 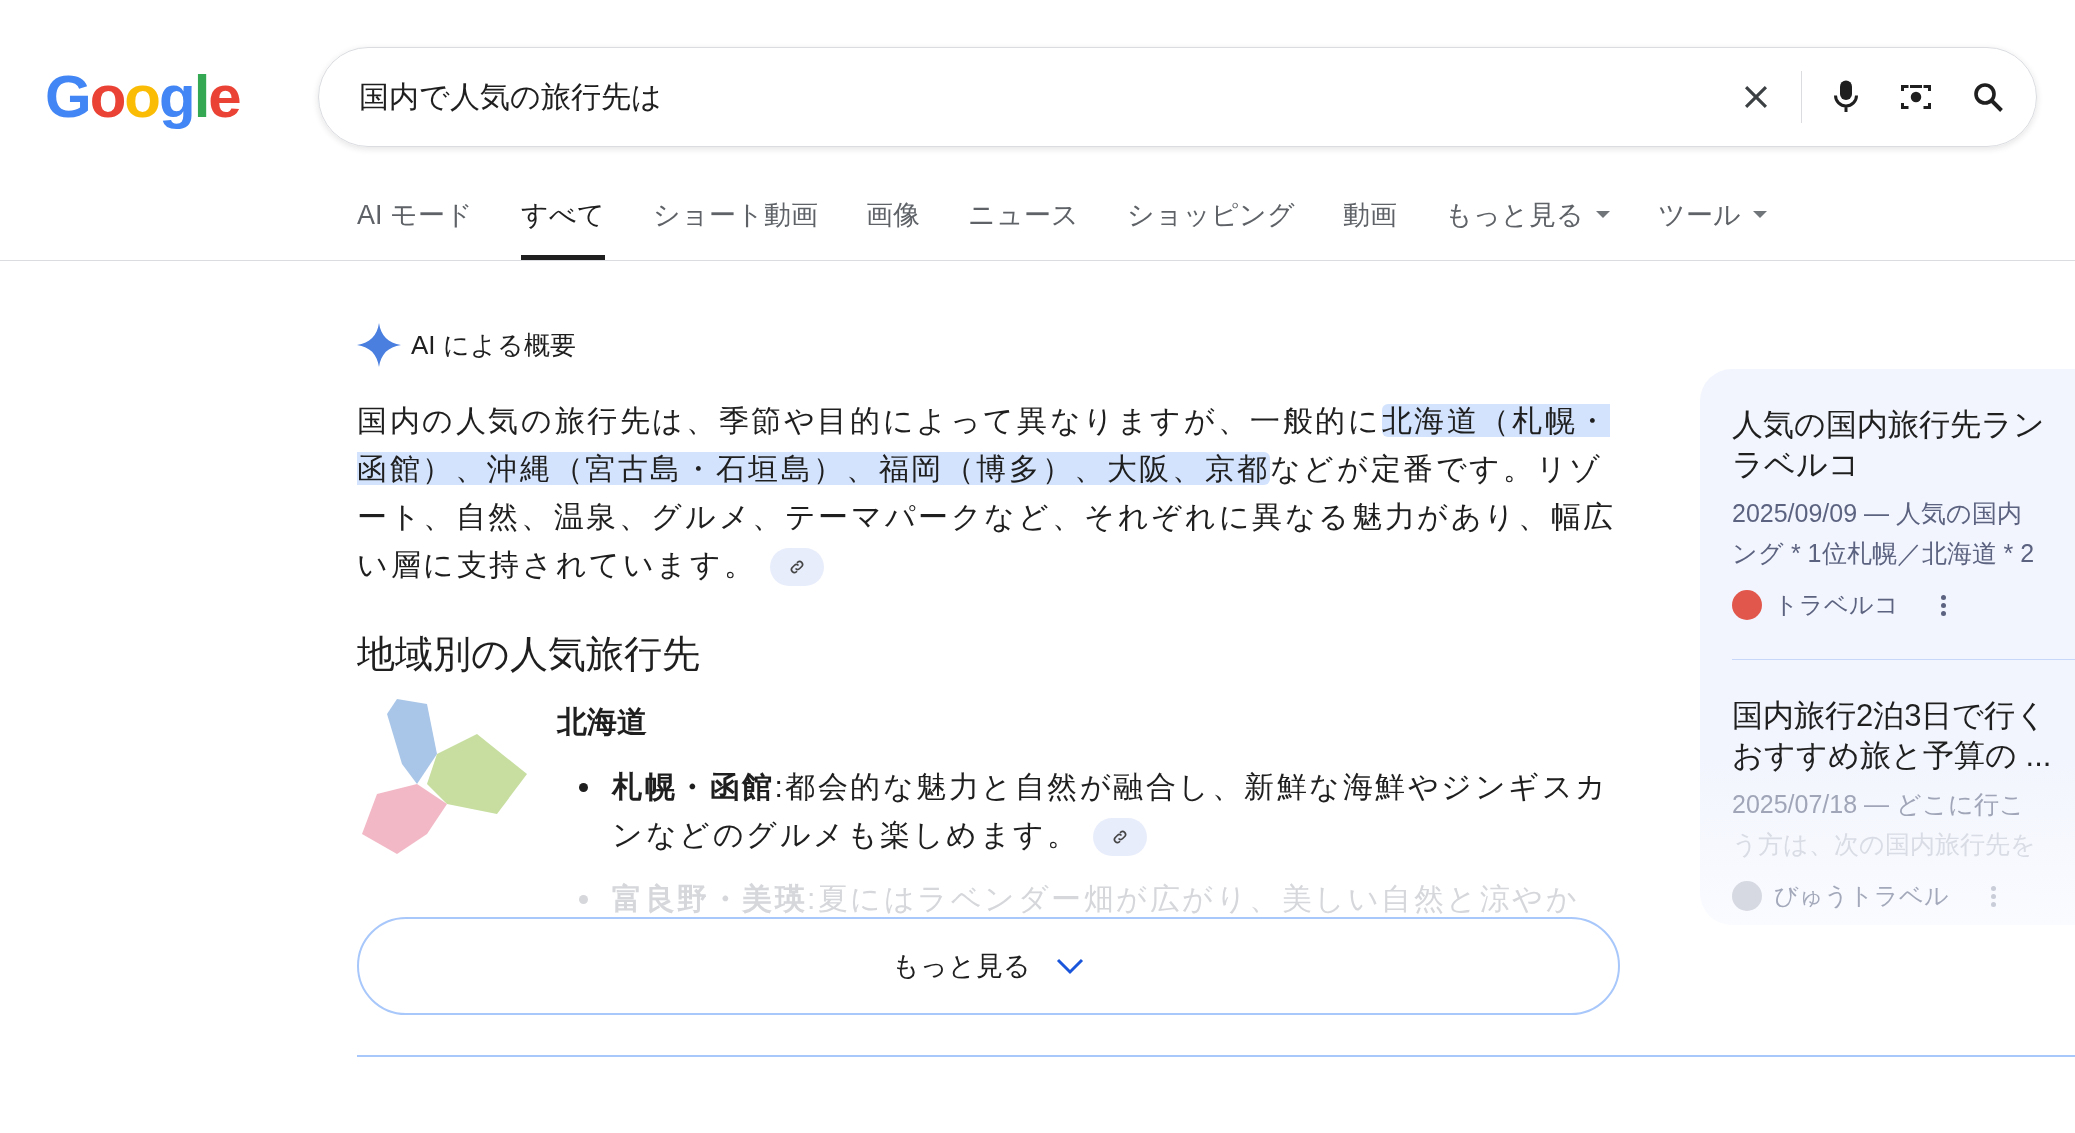 What do you see at coordinates (1903, 425) in the screenshot?
I see `result-title-link: 人気の国内旅行先ラン` at bounding box center [1903, 425].